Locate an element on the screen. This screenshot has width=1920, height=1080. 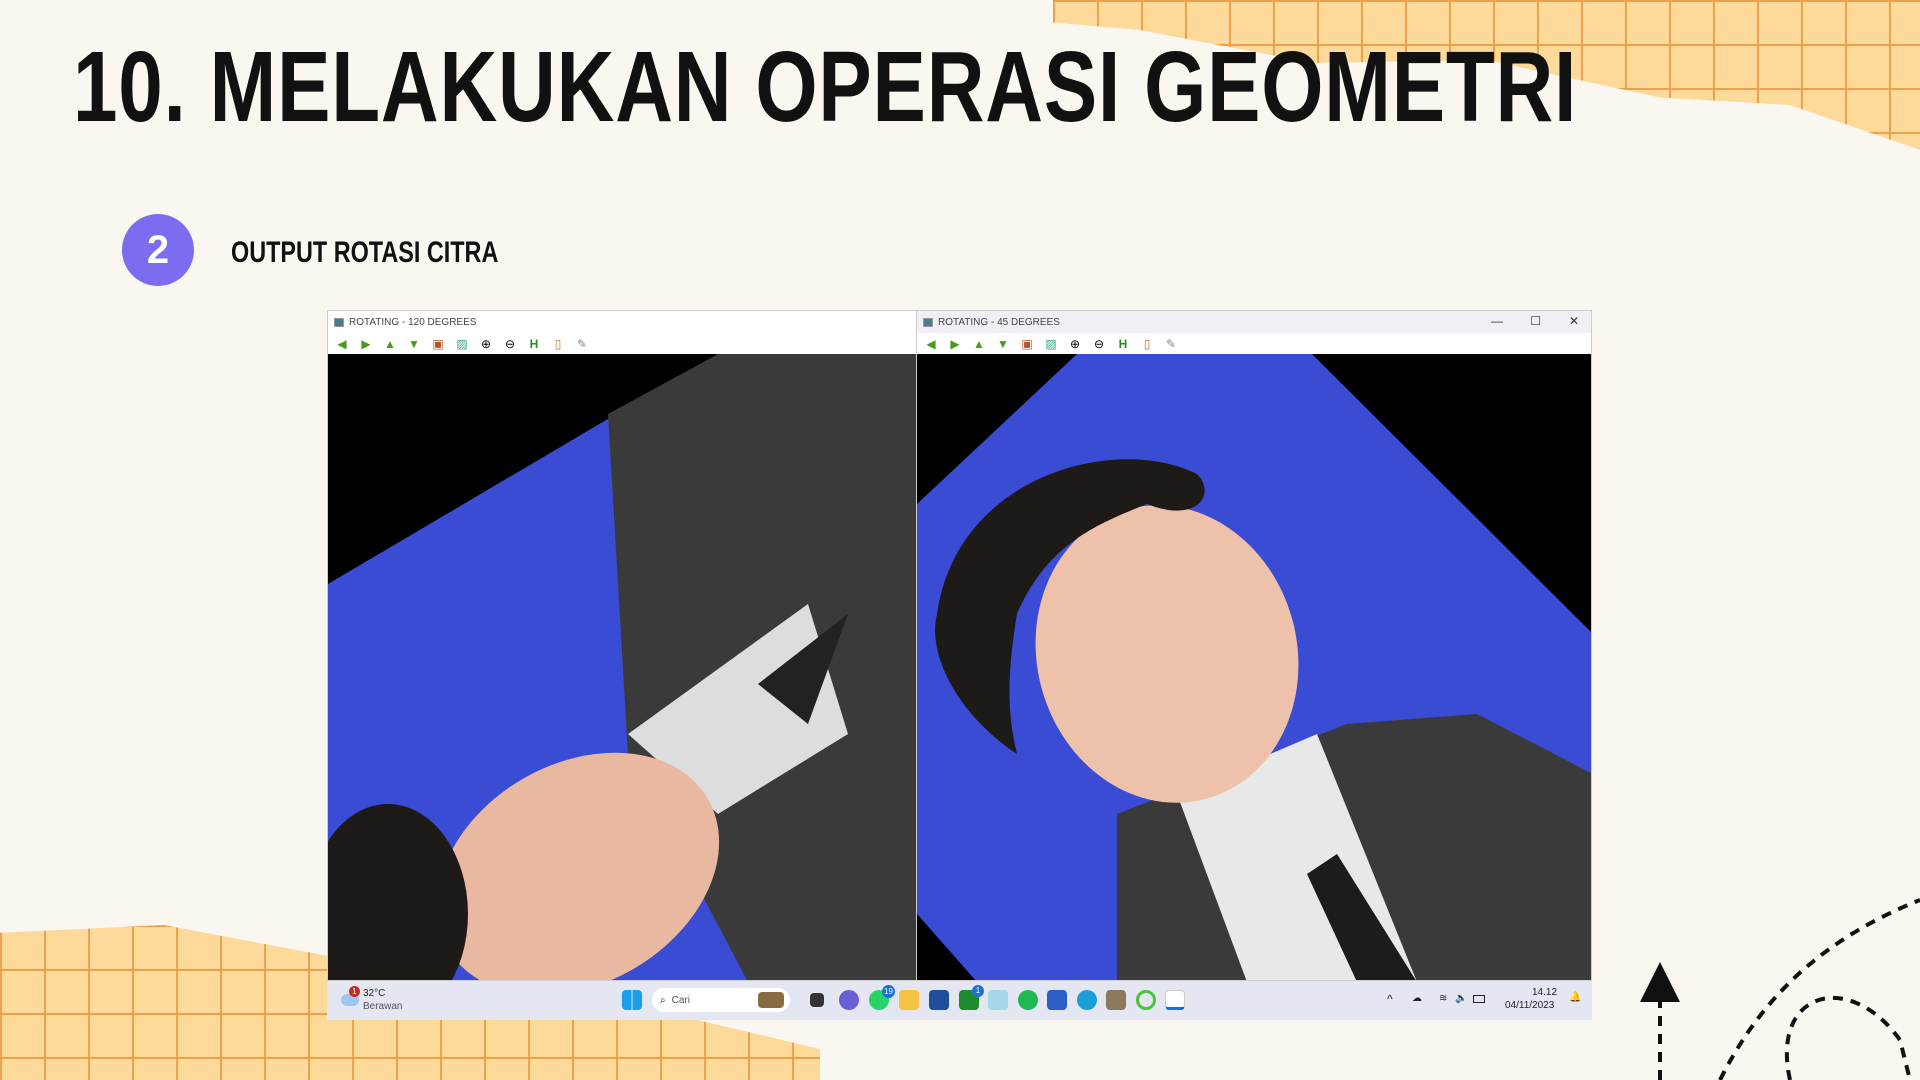
spotify-icon is located at coordinates (1028, 1000).